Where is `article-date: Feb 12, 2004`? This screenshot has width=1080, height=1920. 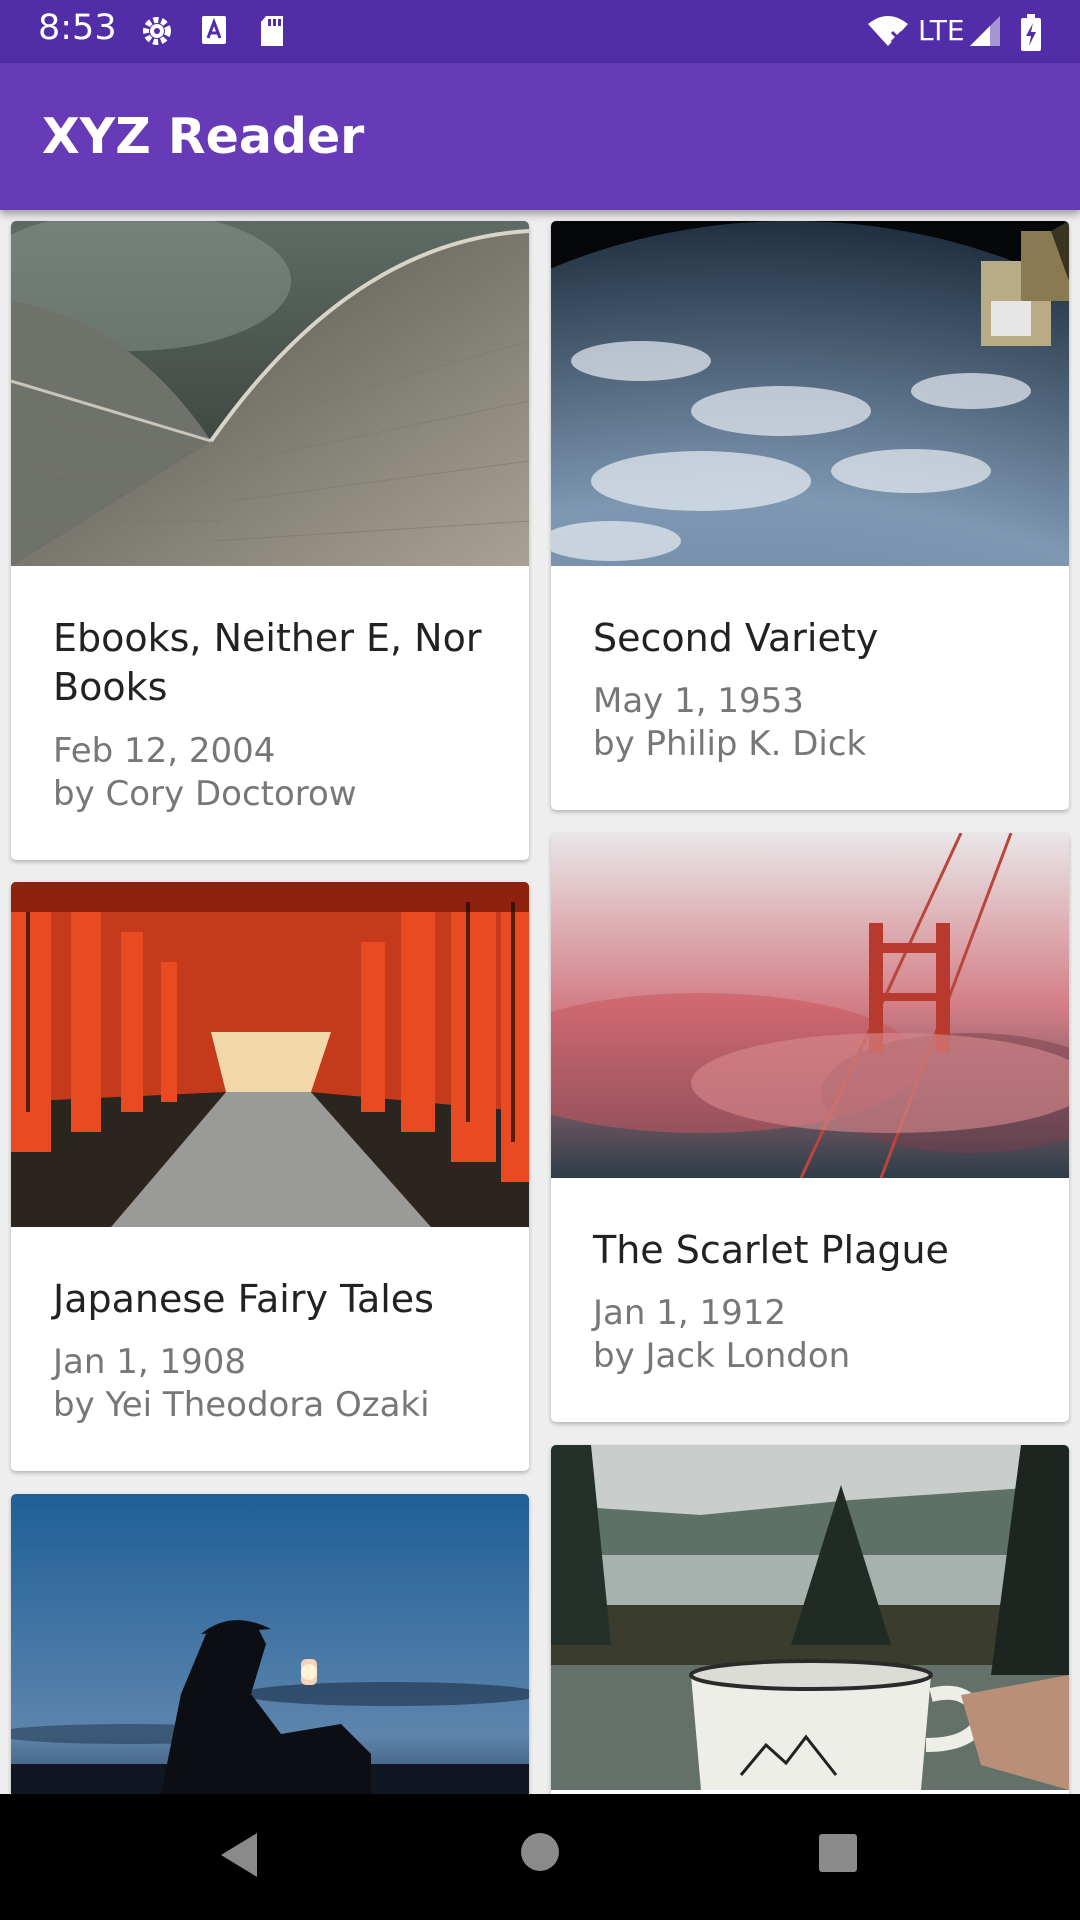 article-date: Feb 12, 2004 is located at coordinates (164, 751).